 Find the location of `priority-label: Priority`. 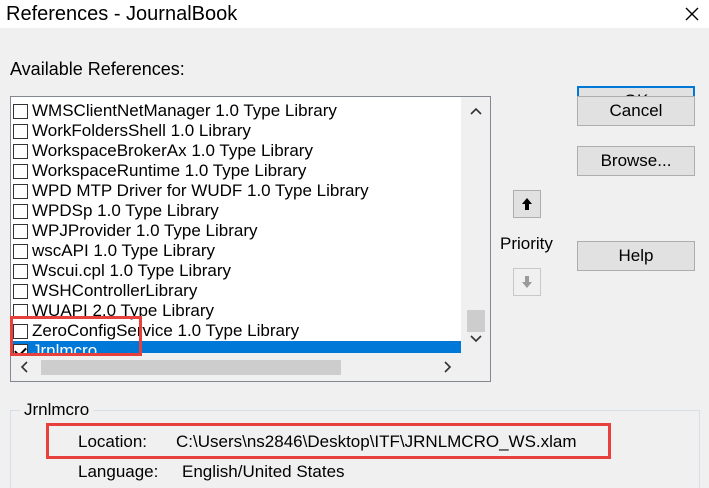

priority-label: Priority is located at coordinates (526, 243).